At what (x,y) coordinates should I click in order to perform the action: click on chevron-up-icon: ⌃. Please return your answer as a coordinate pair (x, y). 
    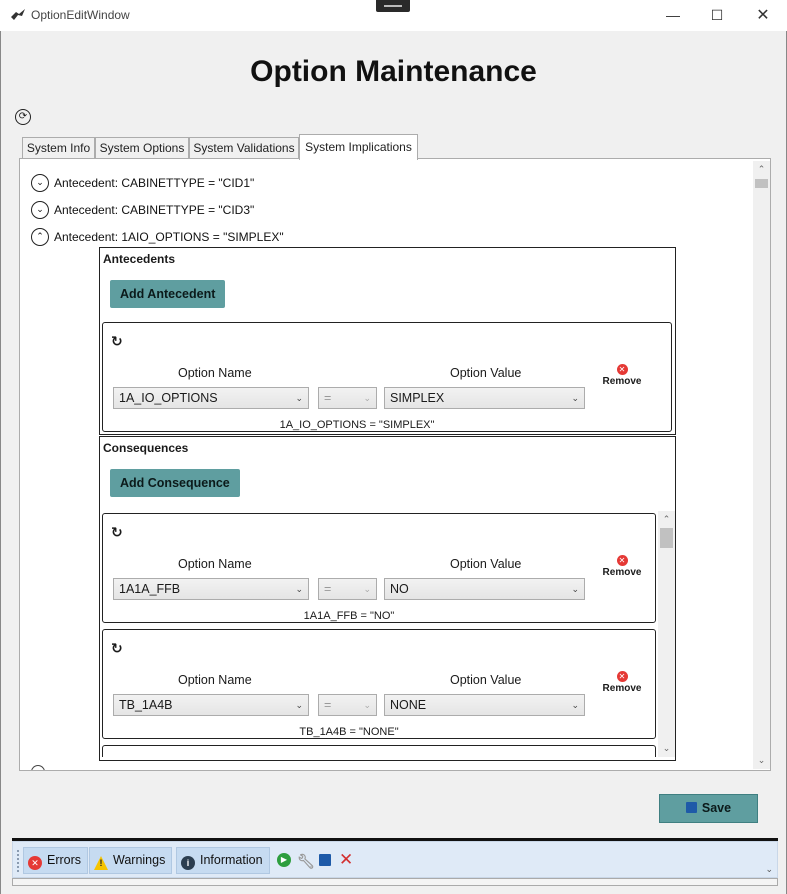
    Looking at the image, I should click on (40, 237).